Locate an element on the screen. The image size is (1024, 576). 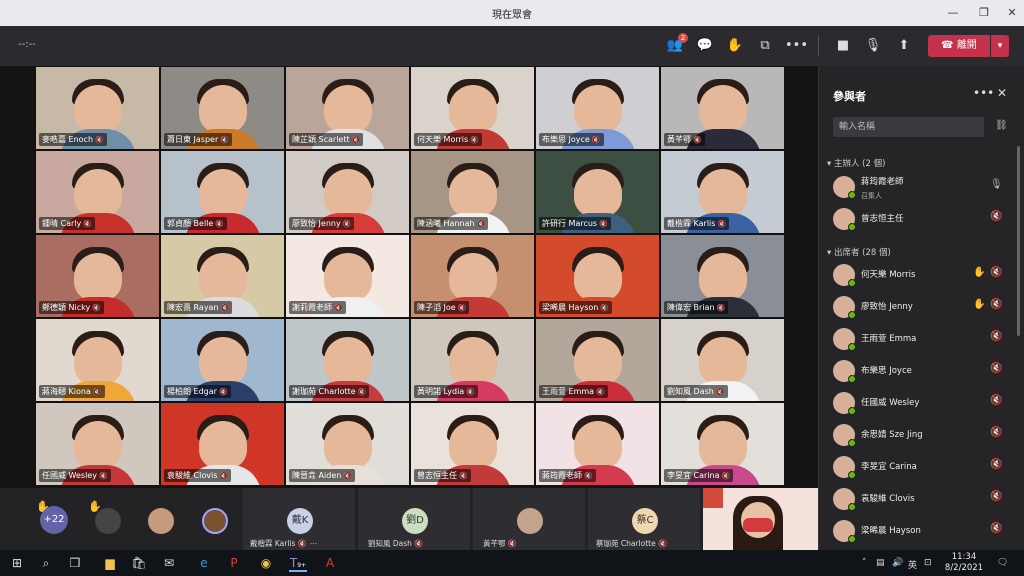
store-button: 🛍 is located at coordinates (139, 563).